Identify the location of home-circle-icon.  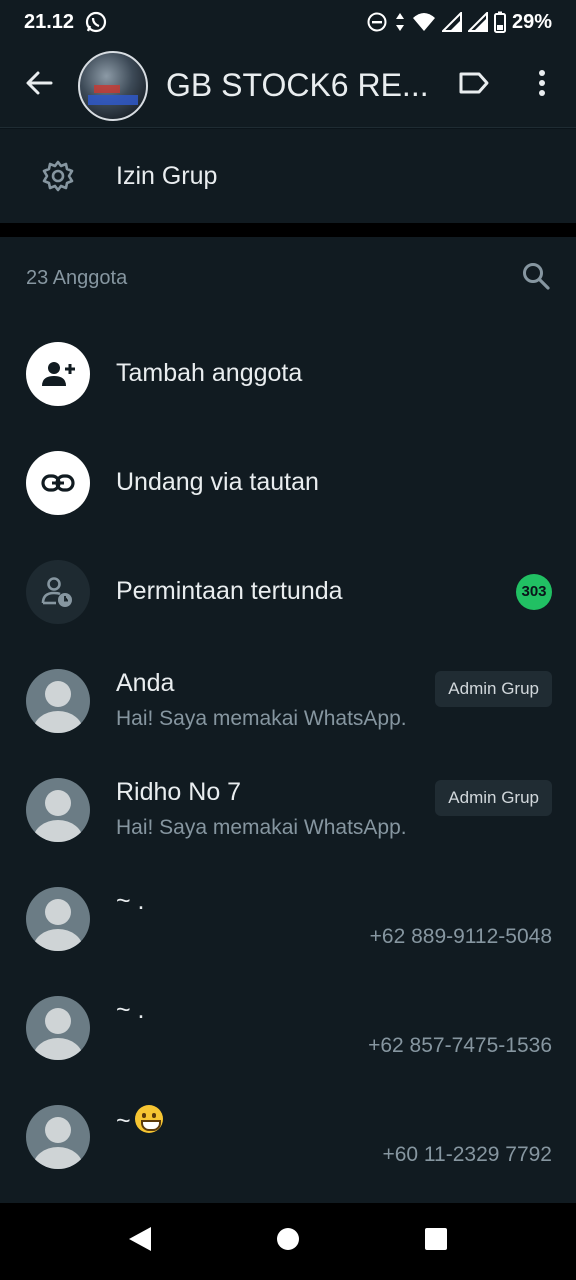
(288, 1241).